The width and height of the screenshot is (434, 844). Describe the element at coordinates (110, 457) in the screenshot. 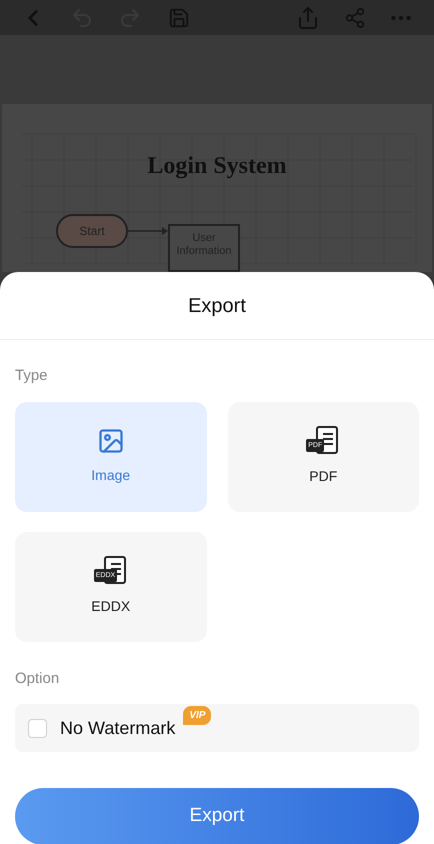

I see `format-option: Image` at that location.